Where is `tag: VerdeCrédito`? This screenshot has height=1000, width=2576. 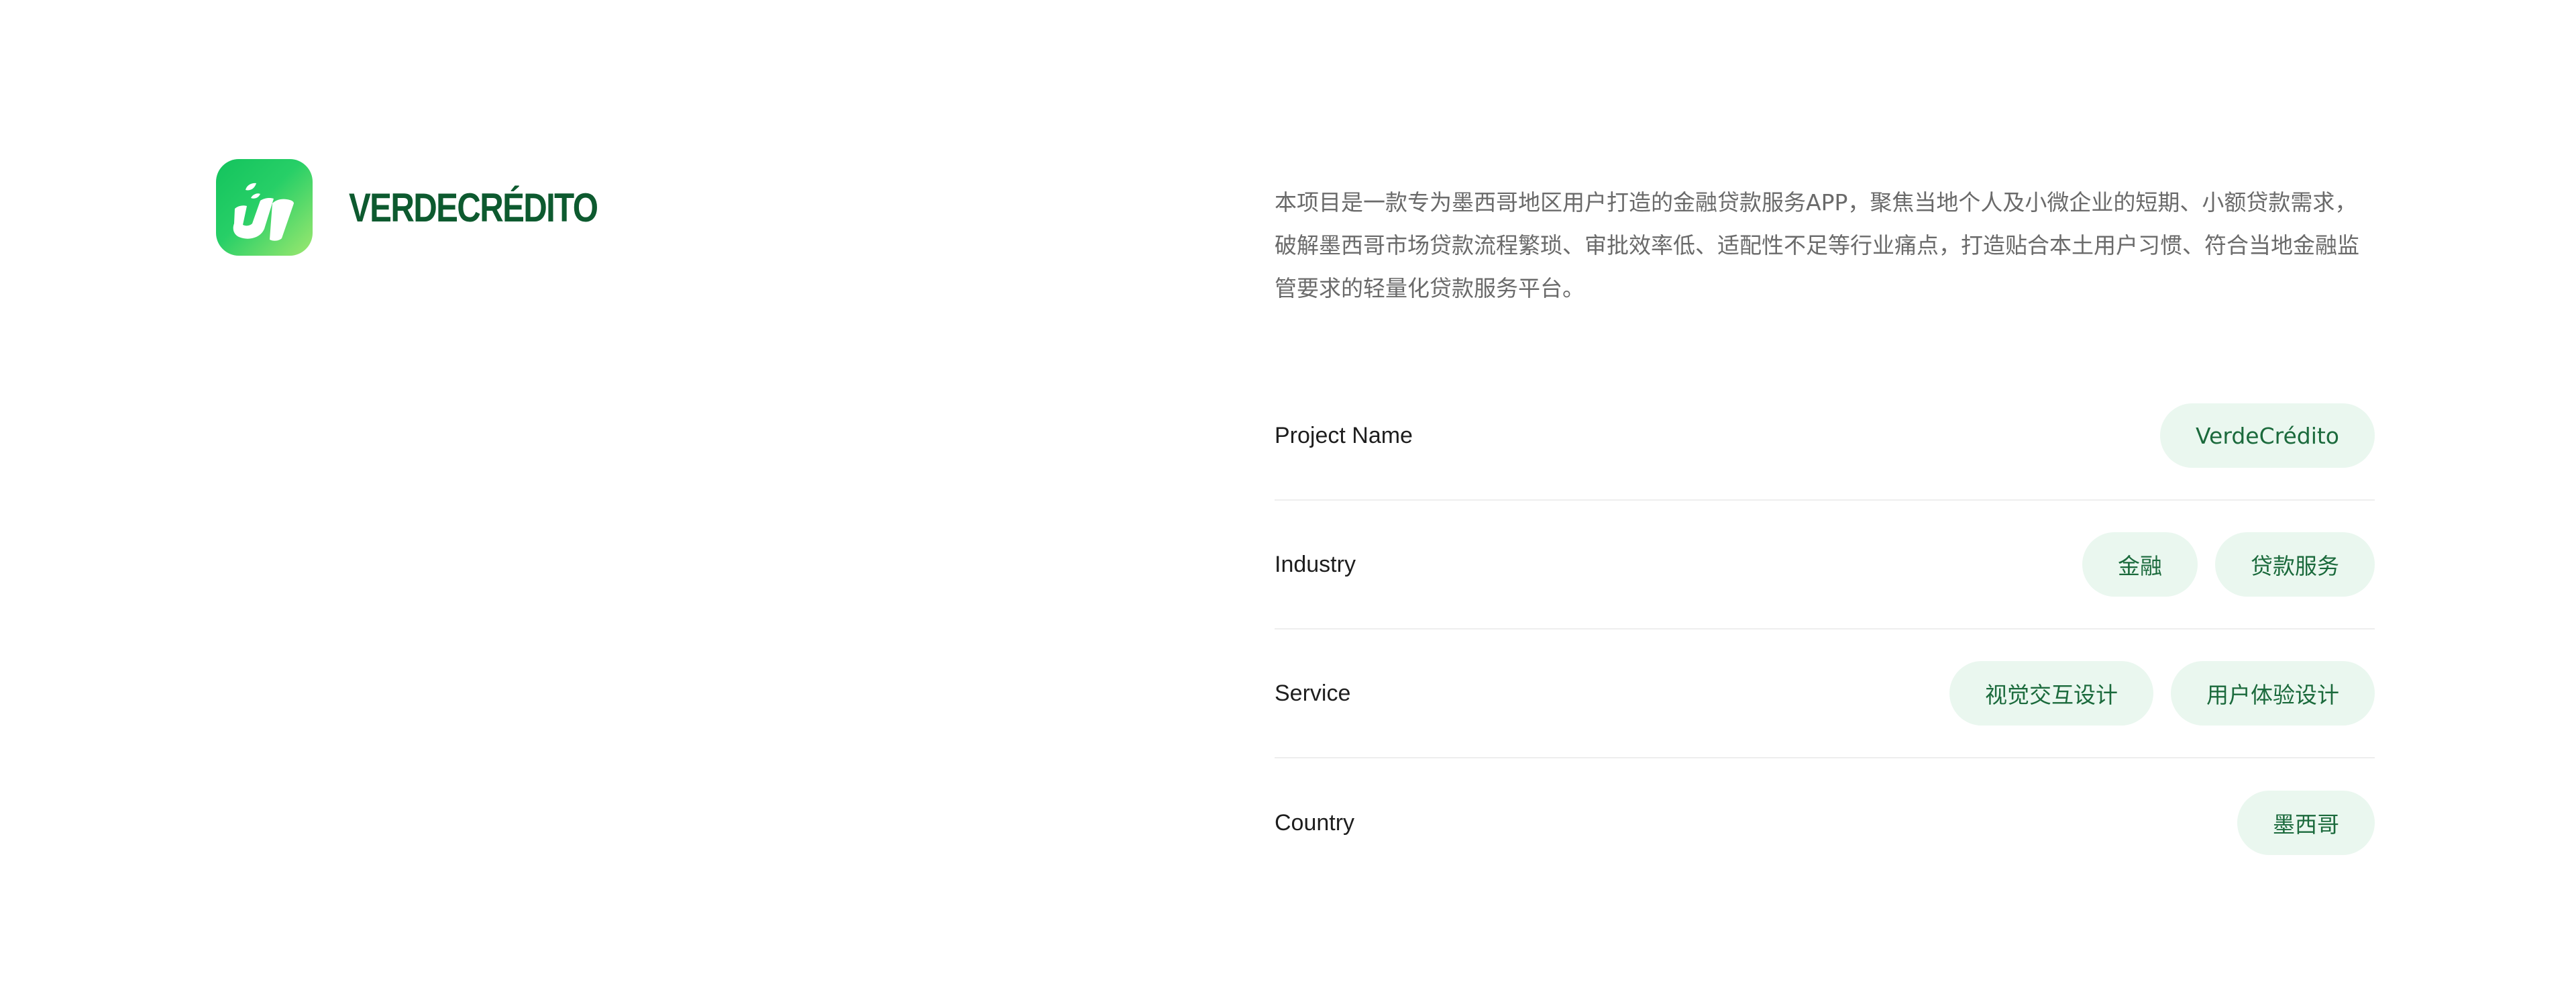 tag: VerdeCrédito is located at coordinates (2267, 435).